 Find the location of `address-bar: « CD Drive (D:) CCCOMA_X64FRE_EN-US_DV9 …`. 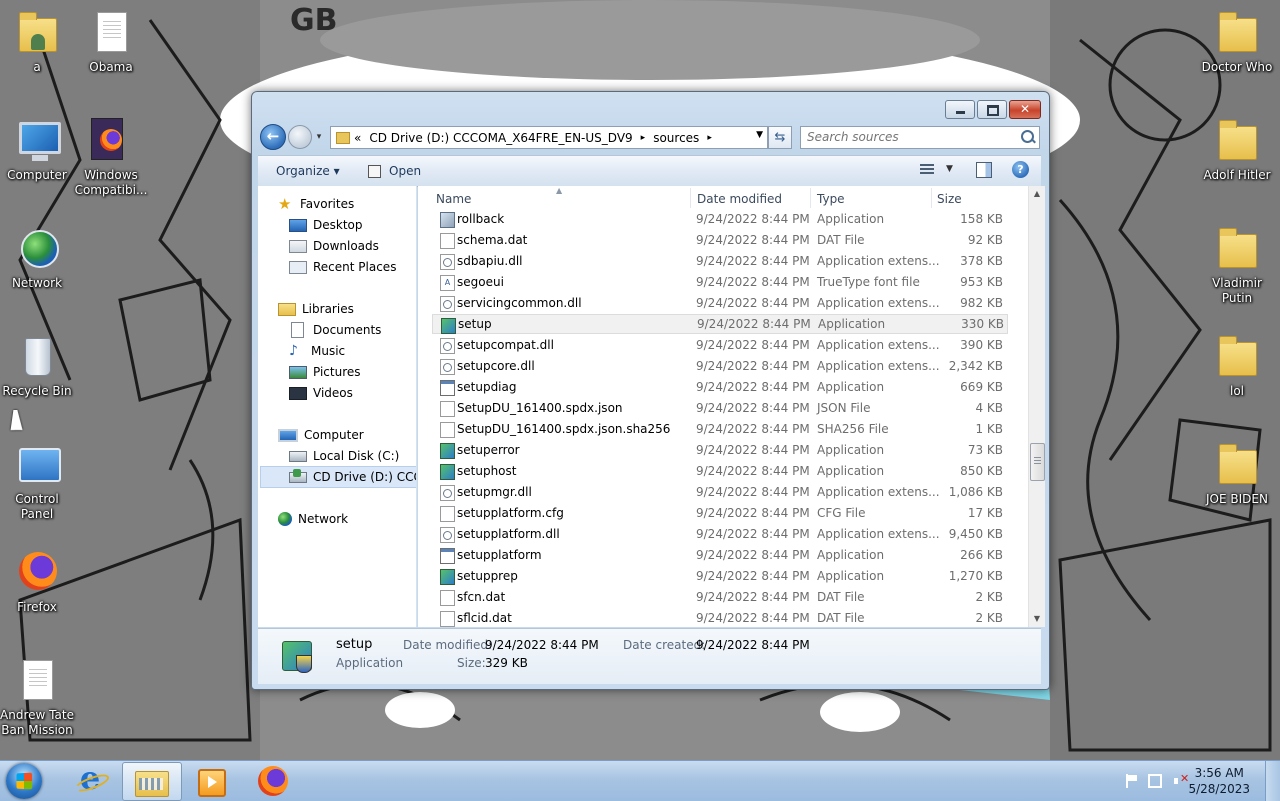

address-bar: « CD Drive (D:) CCCOMA_X64FRE_EN-US_DV9 … is located at coordinates (549, 137).